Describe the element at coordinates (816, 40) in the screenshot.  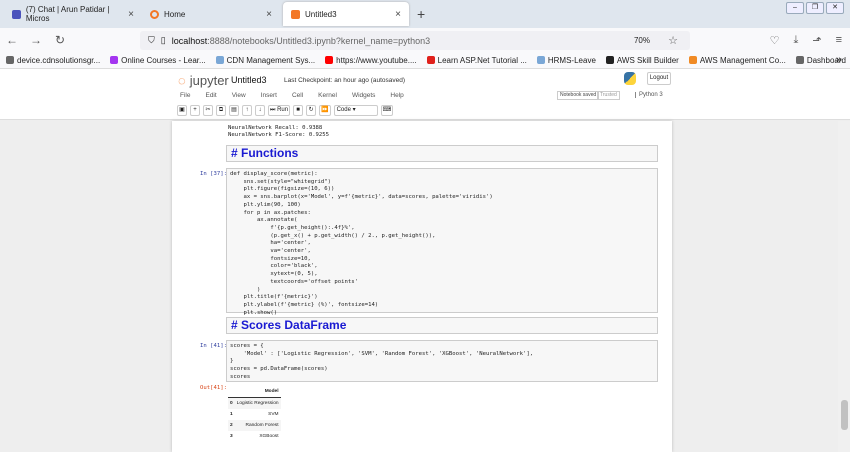
I see `extensions-icon: ⬏` at that location.